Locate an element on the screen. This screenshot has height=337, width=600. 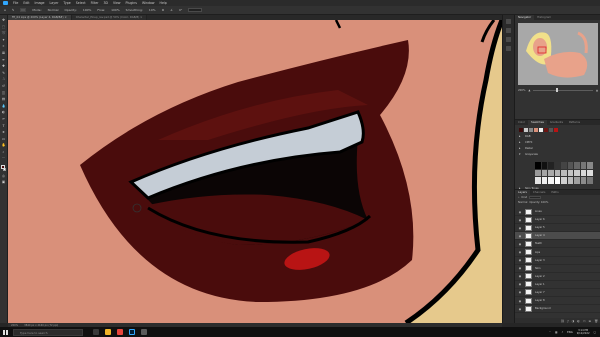
swatch-group: ▸ Pastel is located at coordinates (557, 148).